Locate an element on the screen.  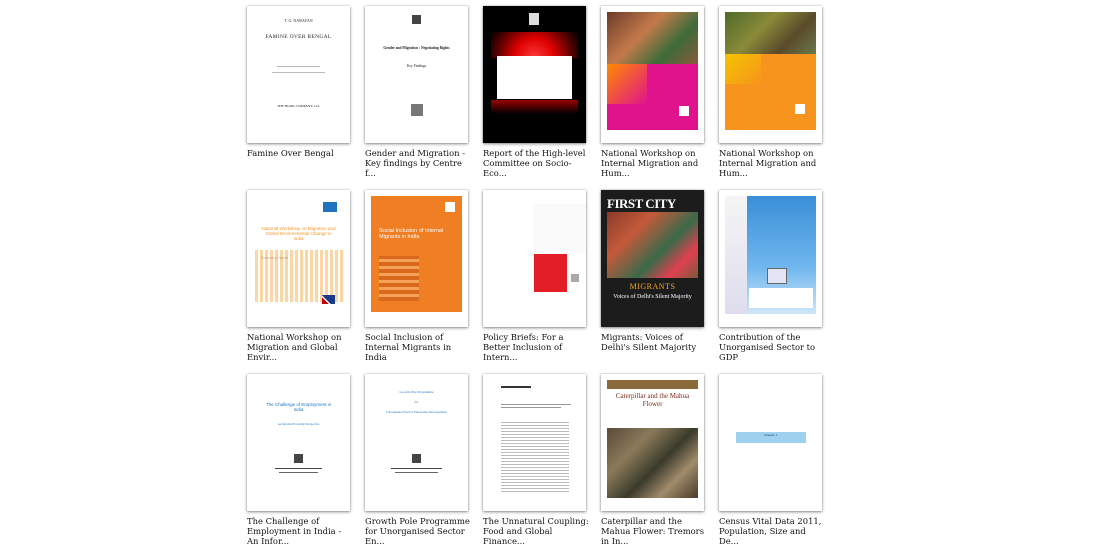
cover-title: MIGRANTS is located at coordinates (652, 286).